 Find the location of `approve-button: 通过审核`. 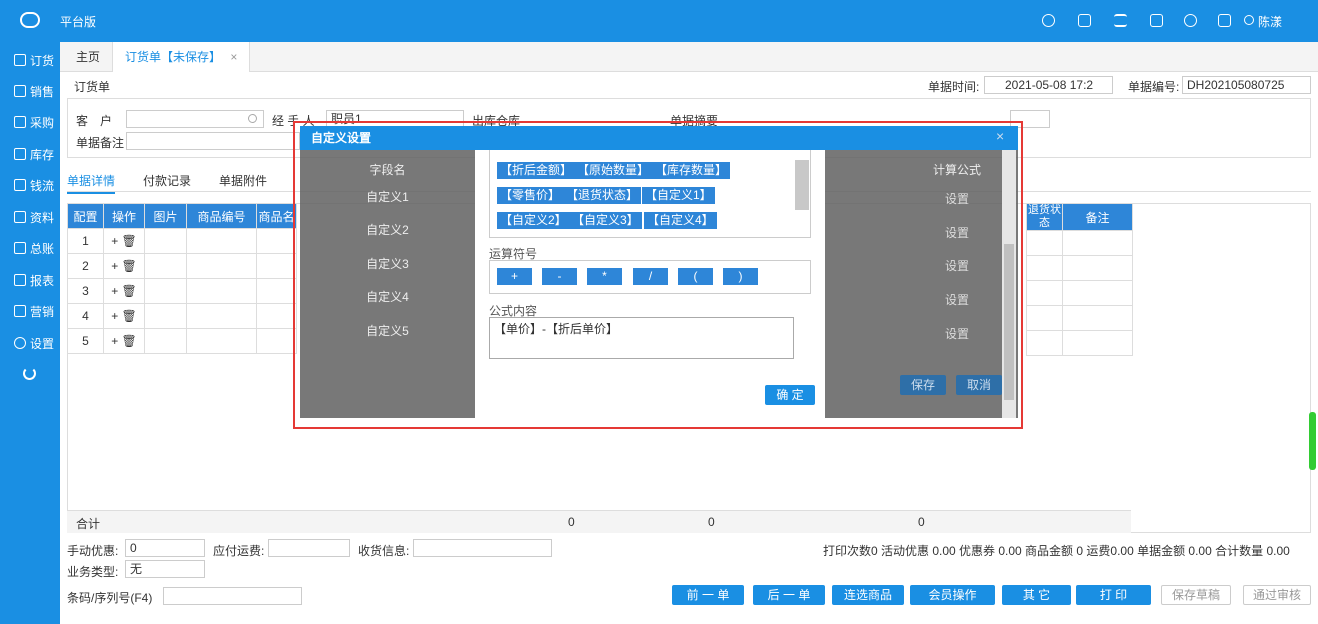

approve-button: 通过审核 is located at coordinates (1277, 595).